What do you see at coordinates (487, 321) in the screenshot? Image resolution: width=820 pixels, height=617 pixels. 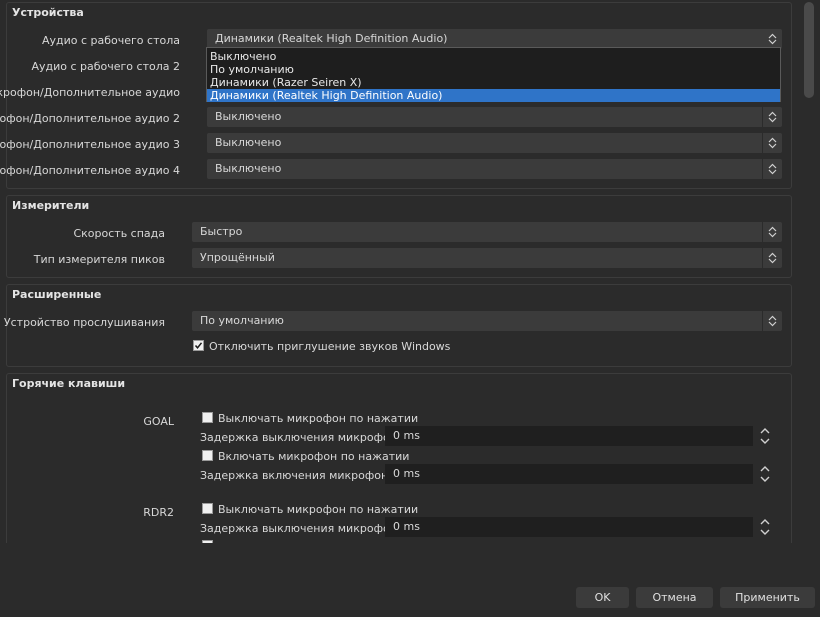 I see `monitoring-device-combo: По умолчанию` at bounding box center [487, 321].